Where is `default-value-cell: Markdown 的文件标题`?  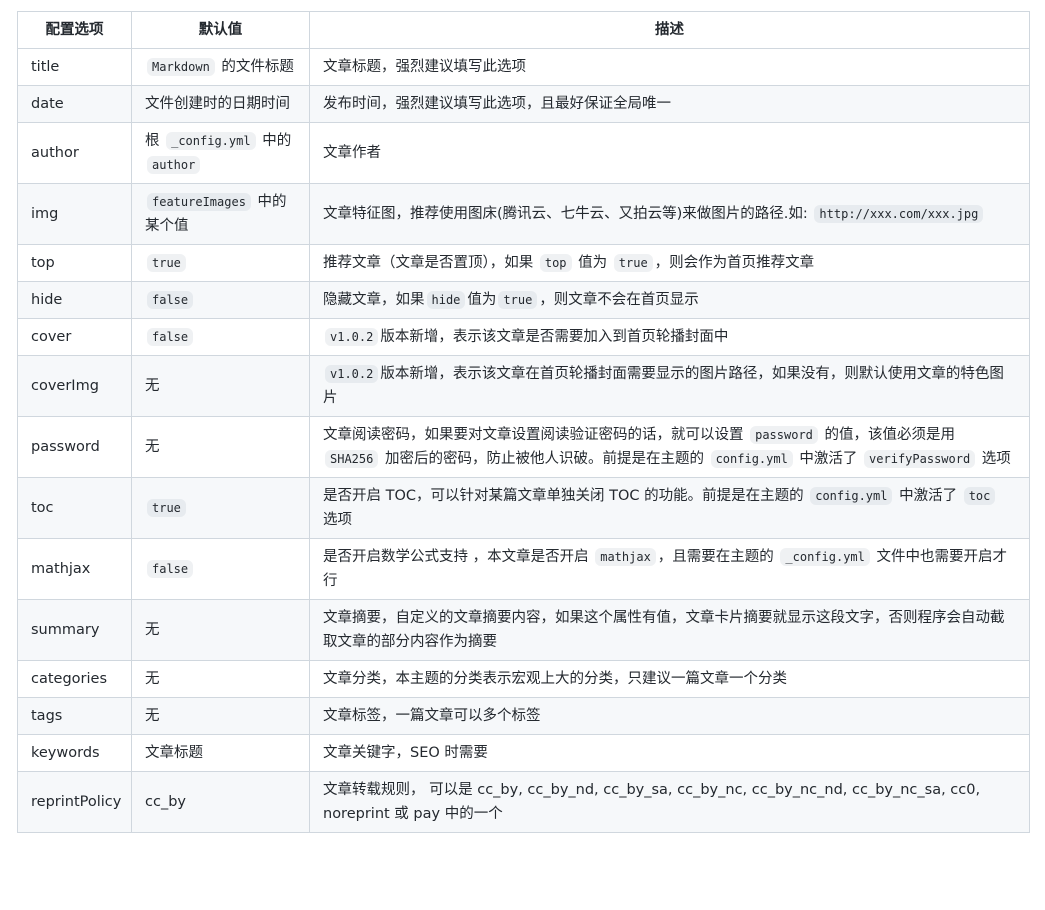
default-value-cell: Markdown 的文件标题 is located at coordinates (220, 67).